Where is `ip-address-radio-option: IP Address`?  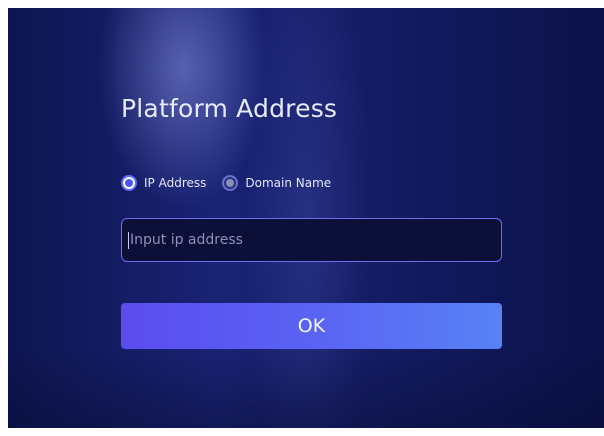
ip-address-radio-option: IP Address is located at coordinates (163, 183).